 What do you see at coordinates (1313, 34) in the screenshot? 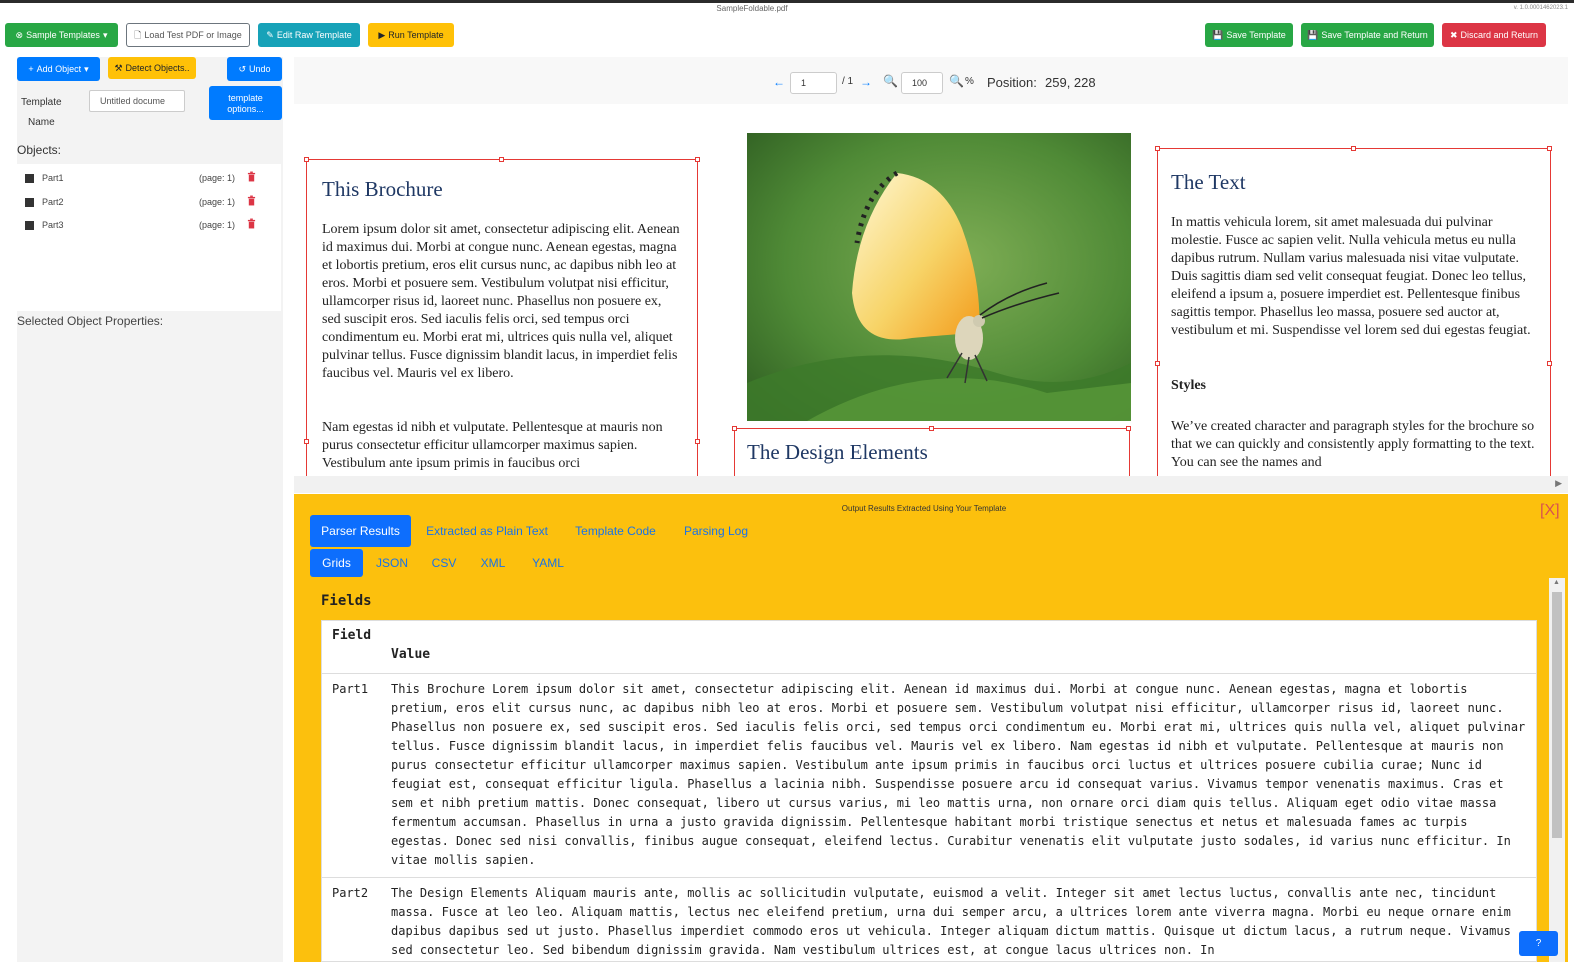
I see `save-icon: 💾` at bounding box center [1313, 34].